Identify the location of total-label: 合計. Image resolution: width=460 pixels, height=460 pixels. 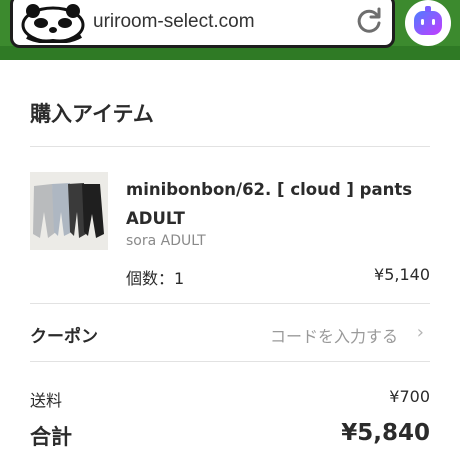
(51, 437).